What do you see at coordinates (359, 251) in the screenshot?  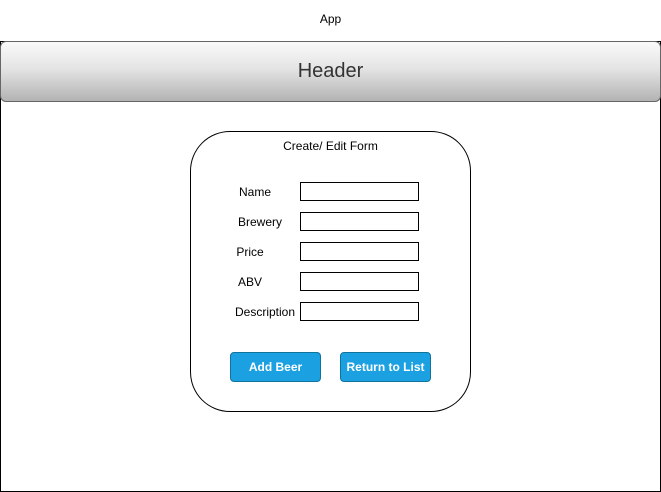 I see `price-input` at bounding box center [359, 251].